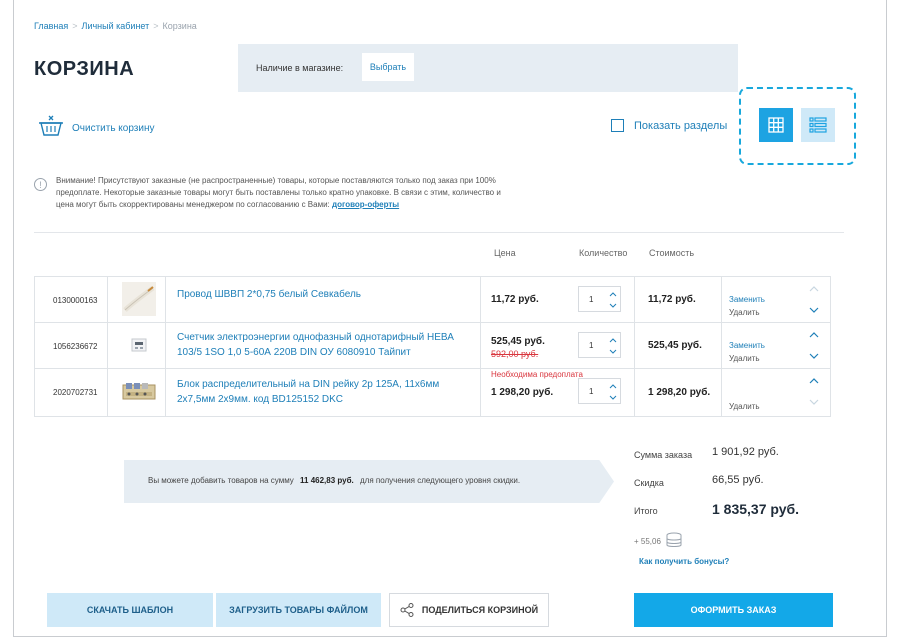 The height and width of the screenshot is (638, 900). What do you see at coordinates (84, 69) in the screenshot?
I see `page-title: КОРЗИНА` at bounding box center [84, 69].